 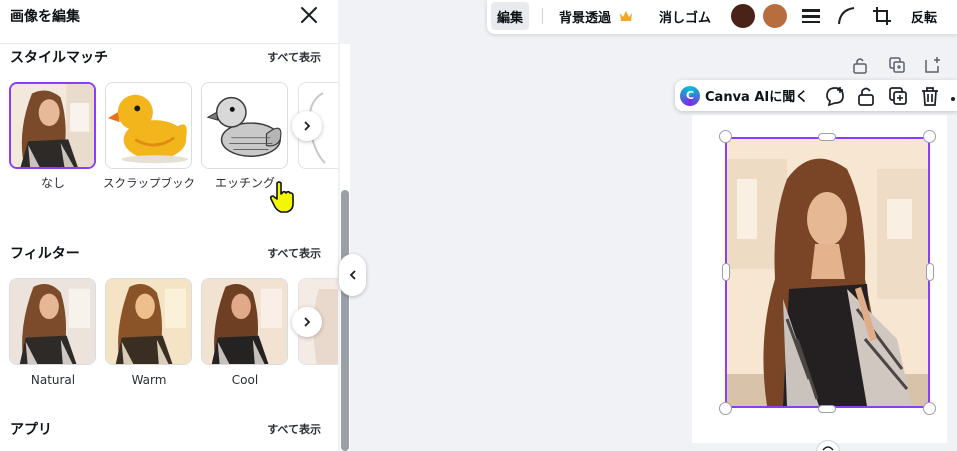 I want to click on filter-natural-label: Natural, so click(x=53, y=380).